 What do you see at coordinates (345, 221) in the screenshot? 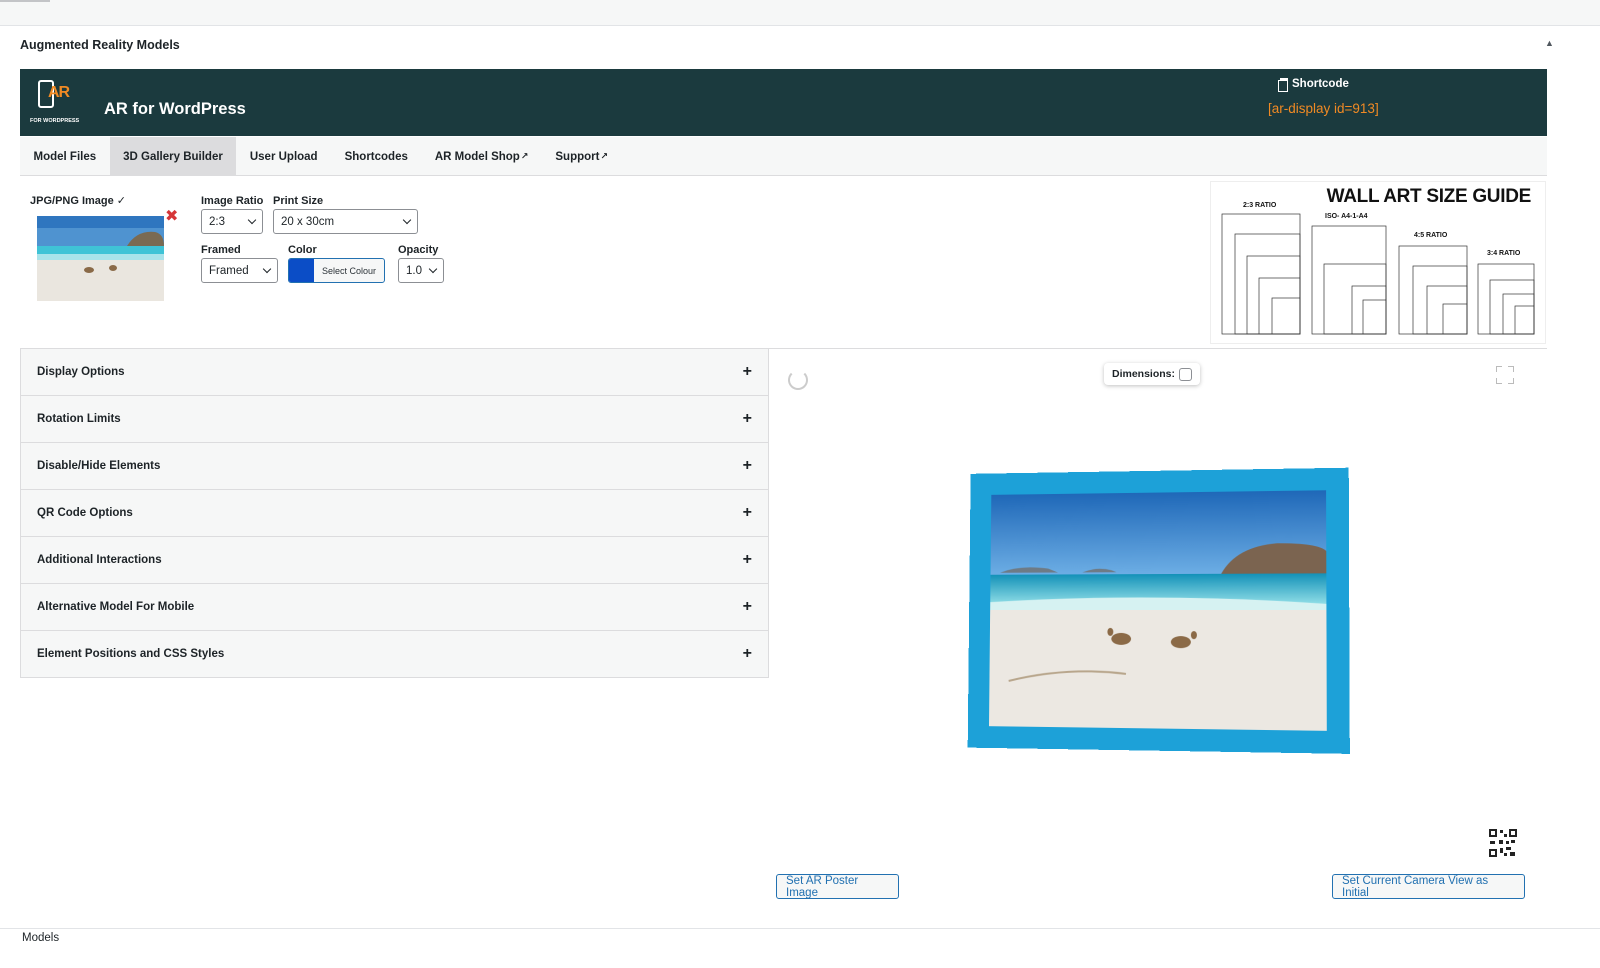
I see `print-size-select: 20 x 30cm` at bounding box center [345, 221].